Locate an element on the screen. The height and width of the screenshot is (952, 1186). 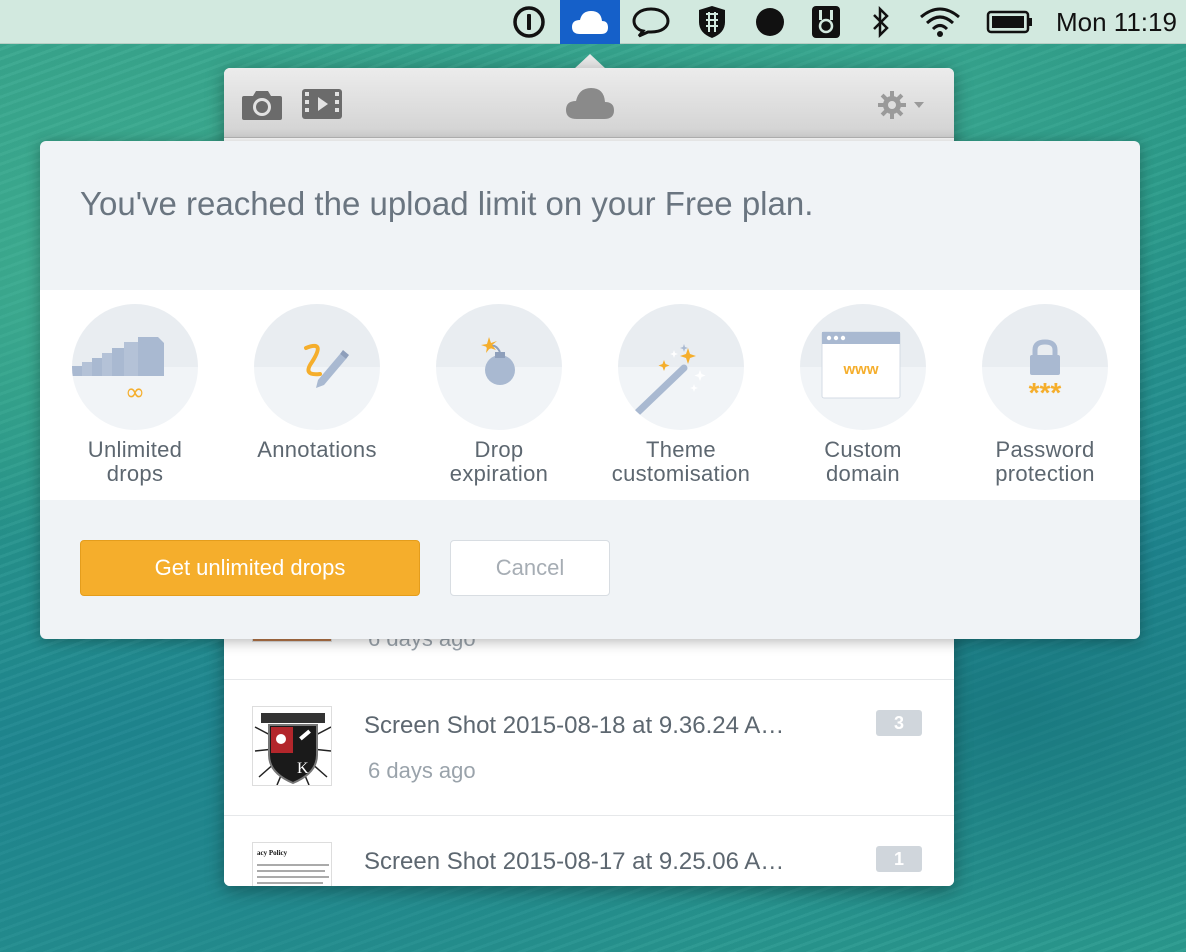
drop-thumbnail: K is located at coordinates (292, 746).